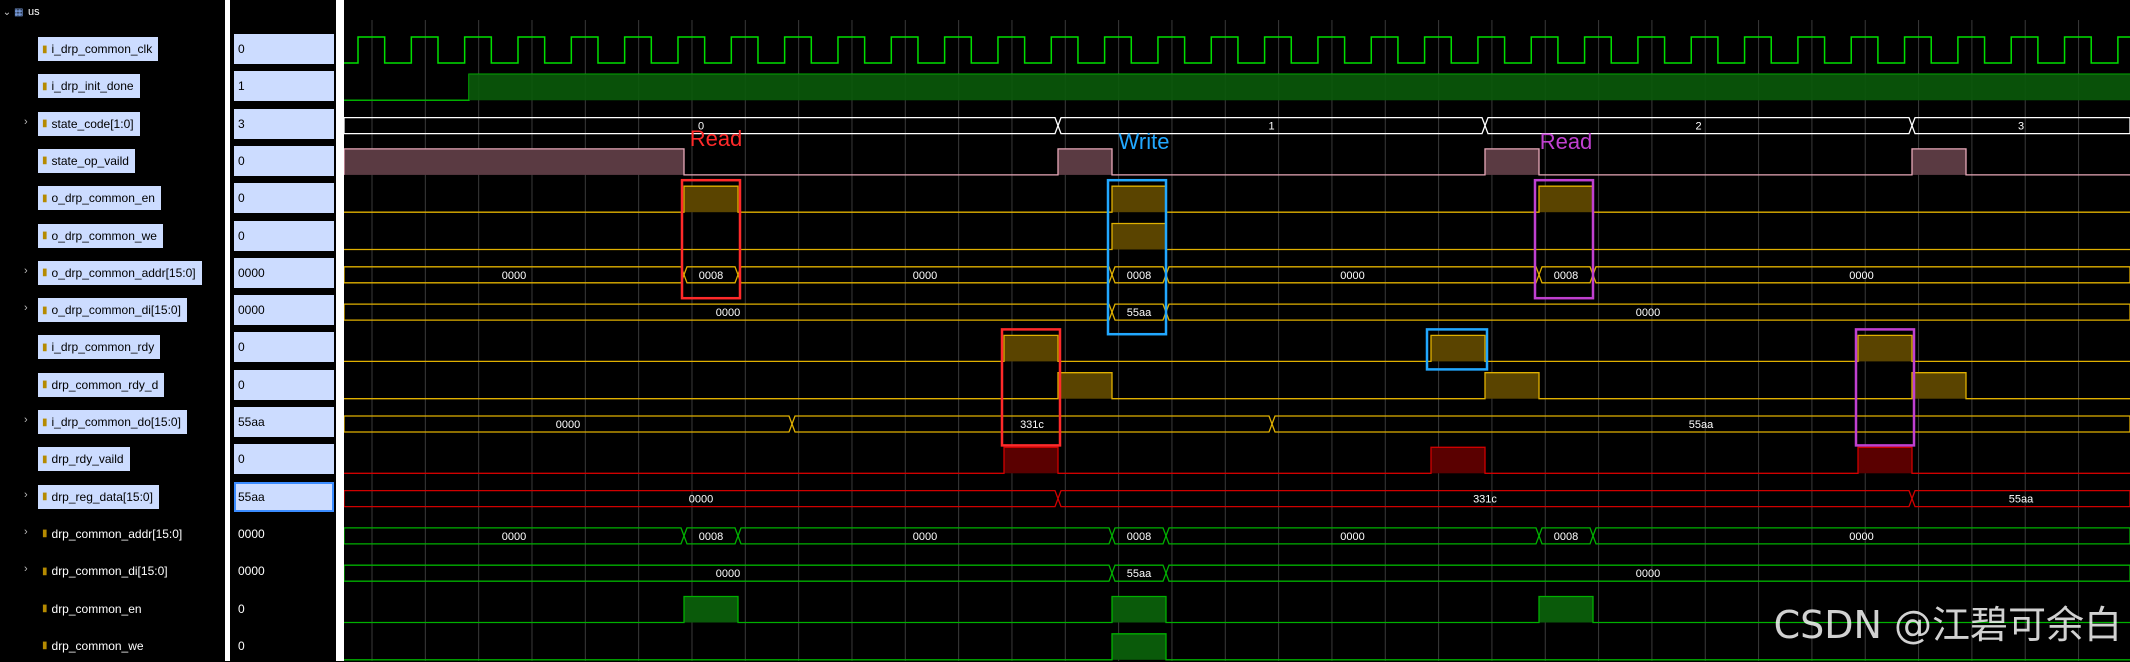 This screenshot has width=2130, height=662. I want to click on signal-name: ▮ drp_common_addr[15:0], so click(113, 534).